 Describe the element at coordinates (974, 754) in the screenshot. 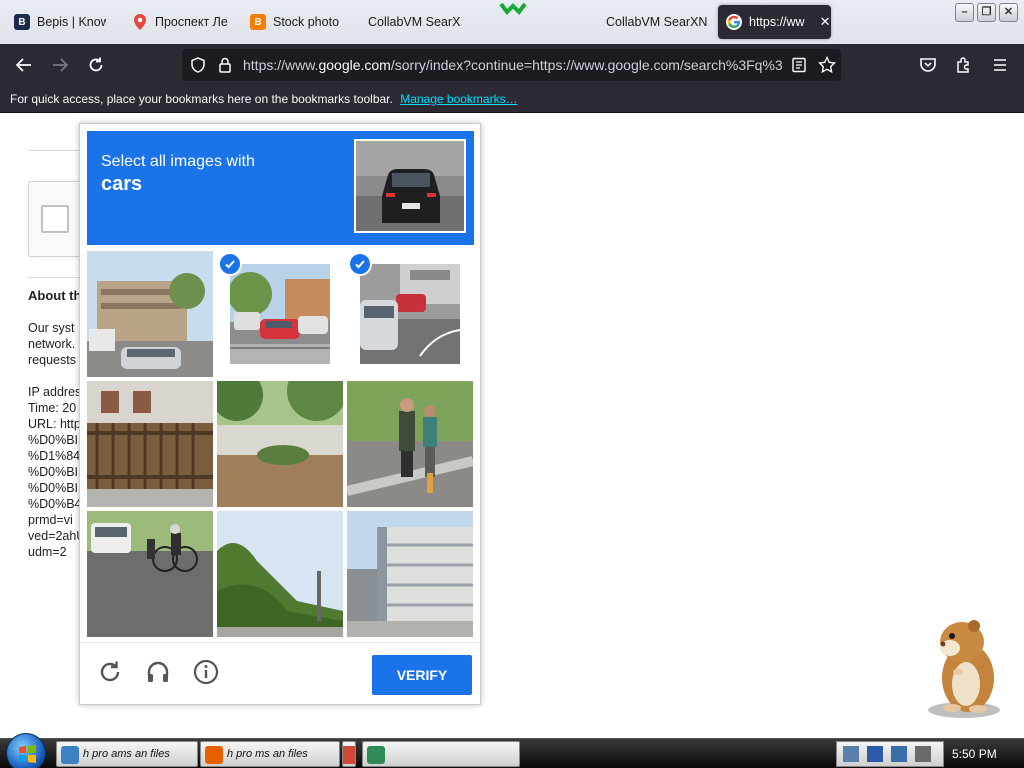

I see `clock: 5:50 PM` at that location.